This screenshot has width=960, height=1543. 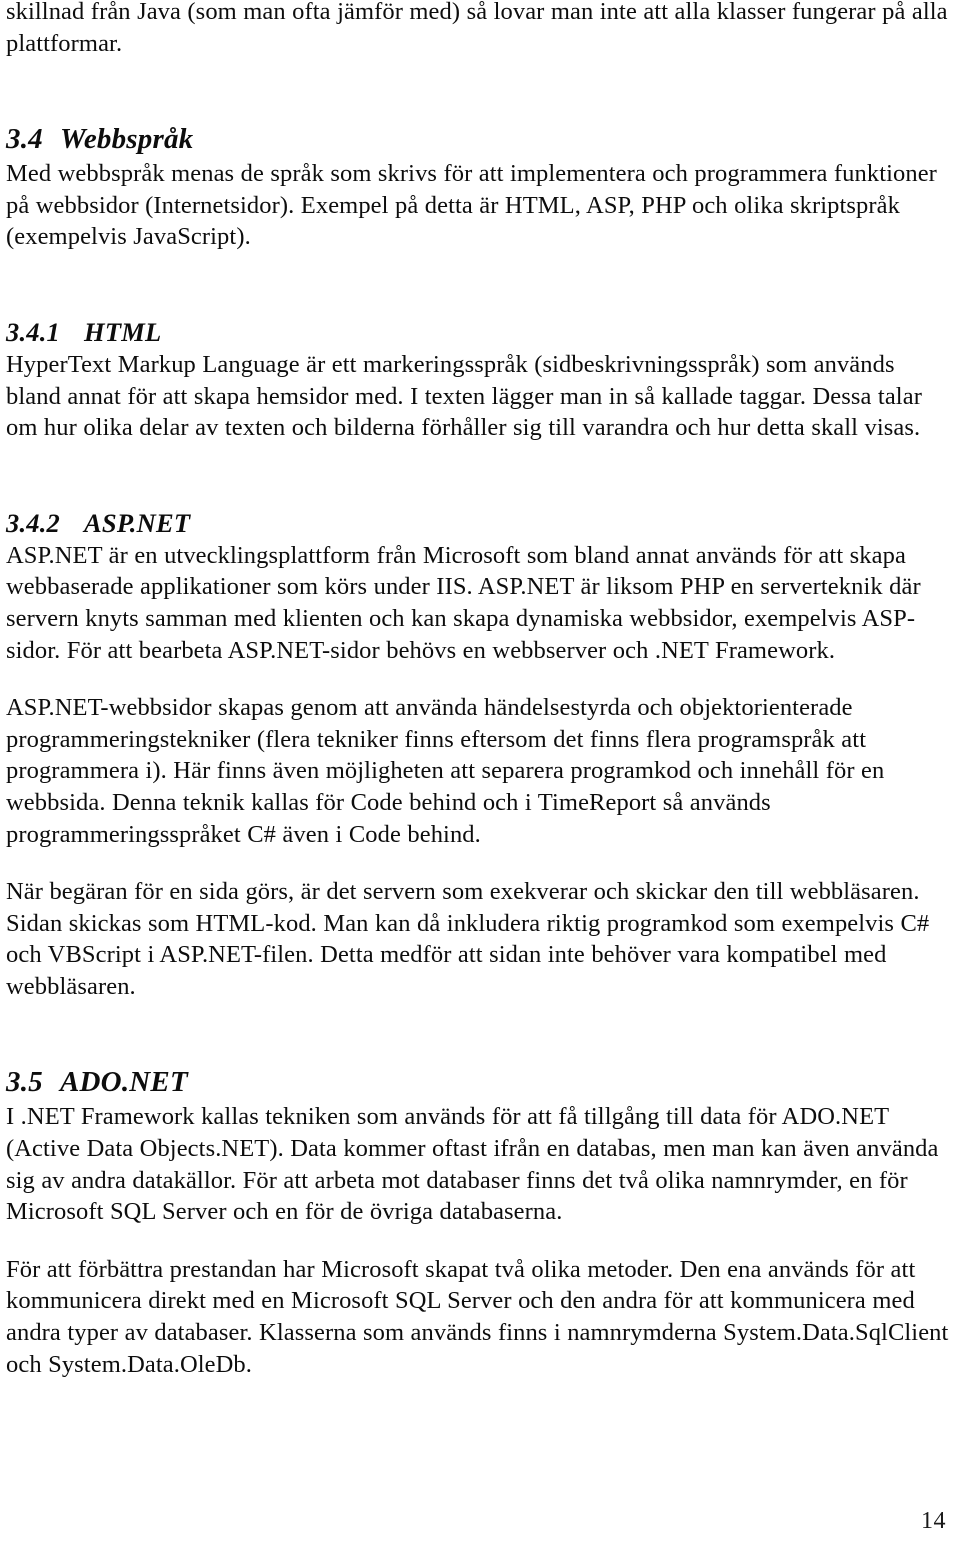 I want to click on page-number: 14, so click(x=933, y=1521).